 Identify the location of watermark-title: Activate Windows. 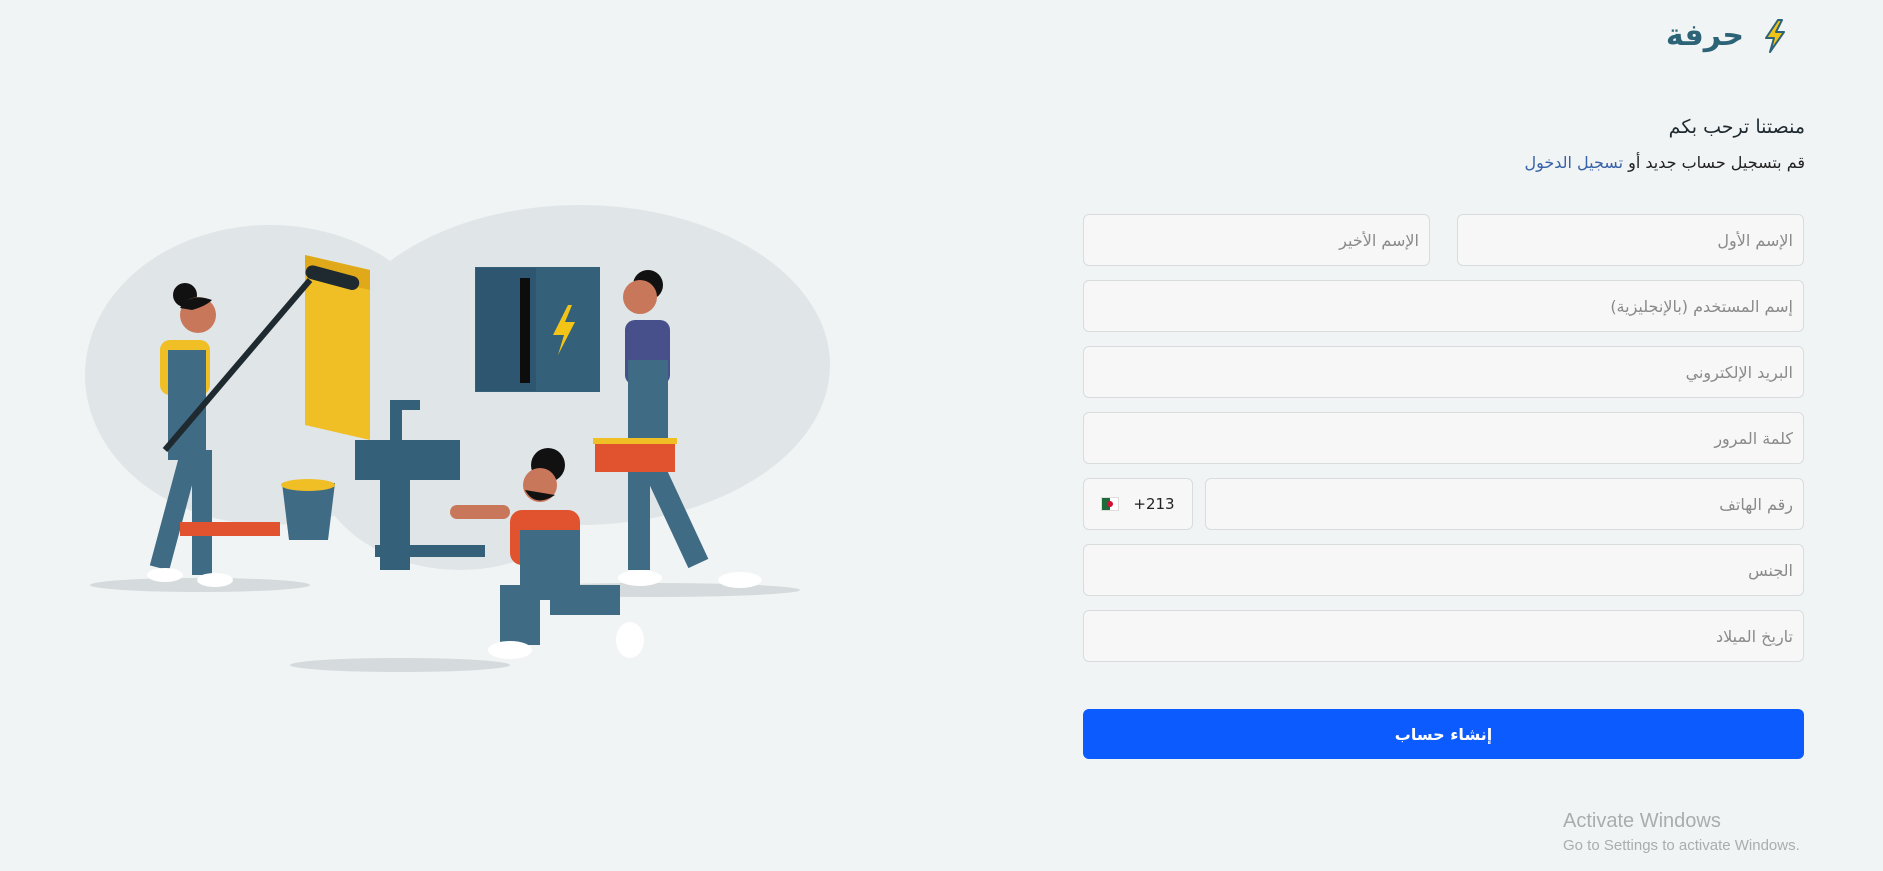
(1642, 821).